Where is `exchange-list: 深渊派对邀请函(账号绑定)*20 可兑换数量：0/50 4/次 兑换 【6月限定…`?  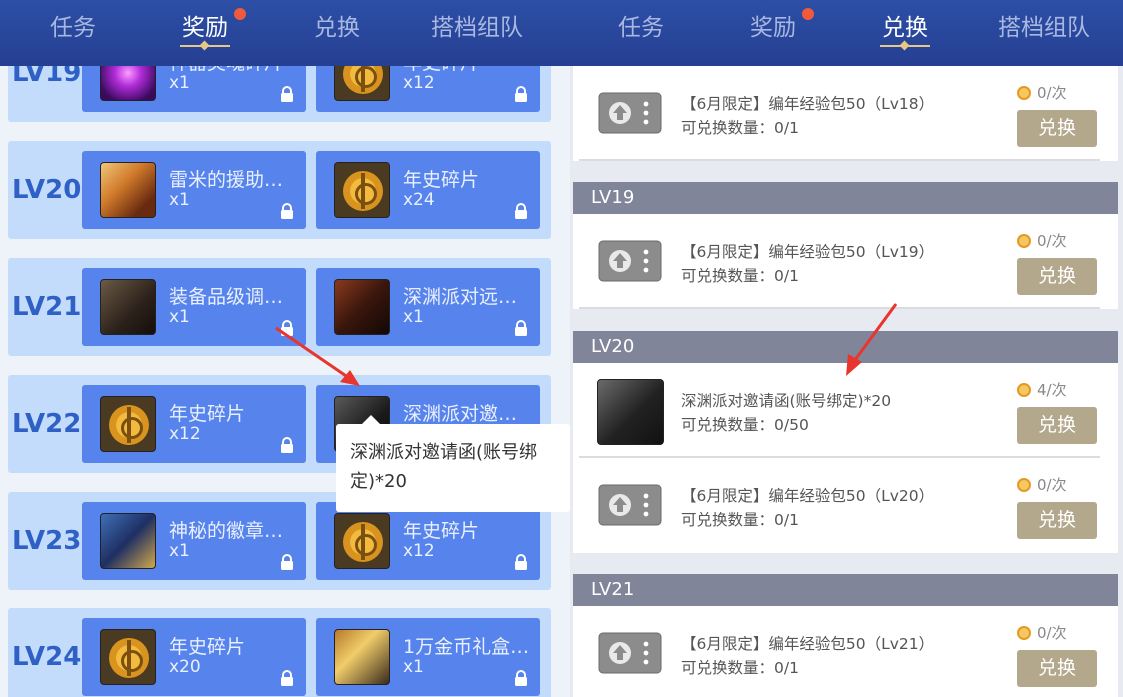
exchange-list: 深渊派对邀请函(账号绑定)*20 可兑换数量：0/50 4/次 兑换 【6月限定… is located at coordinates (845, 458).